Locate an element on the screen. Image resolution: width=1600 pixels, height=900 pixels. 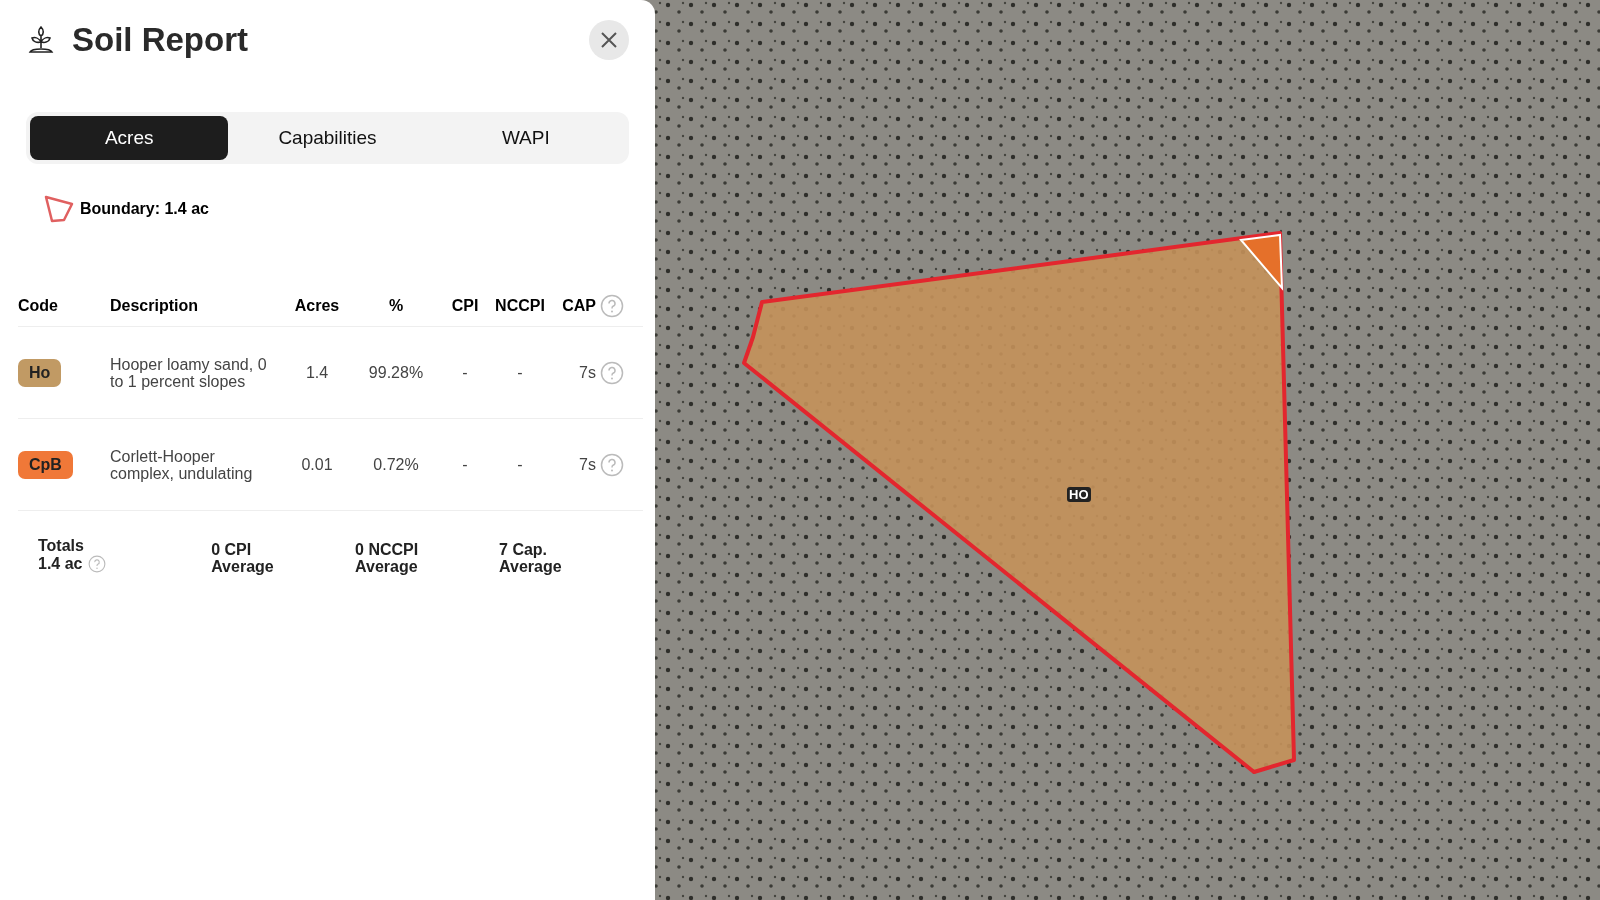
column-header: CPI is located at coordinates (465, 306).